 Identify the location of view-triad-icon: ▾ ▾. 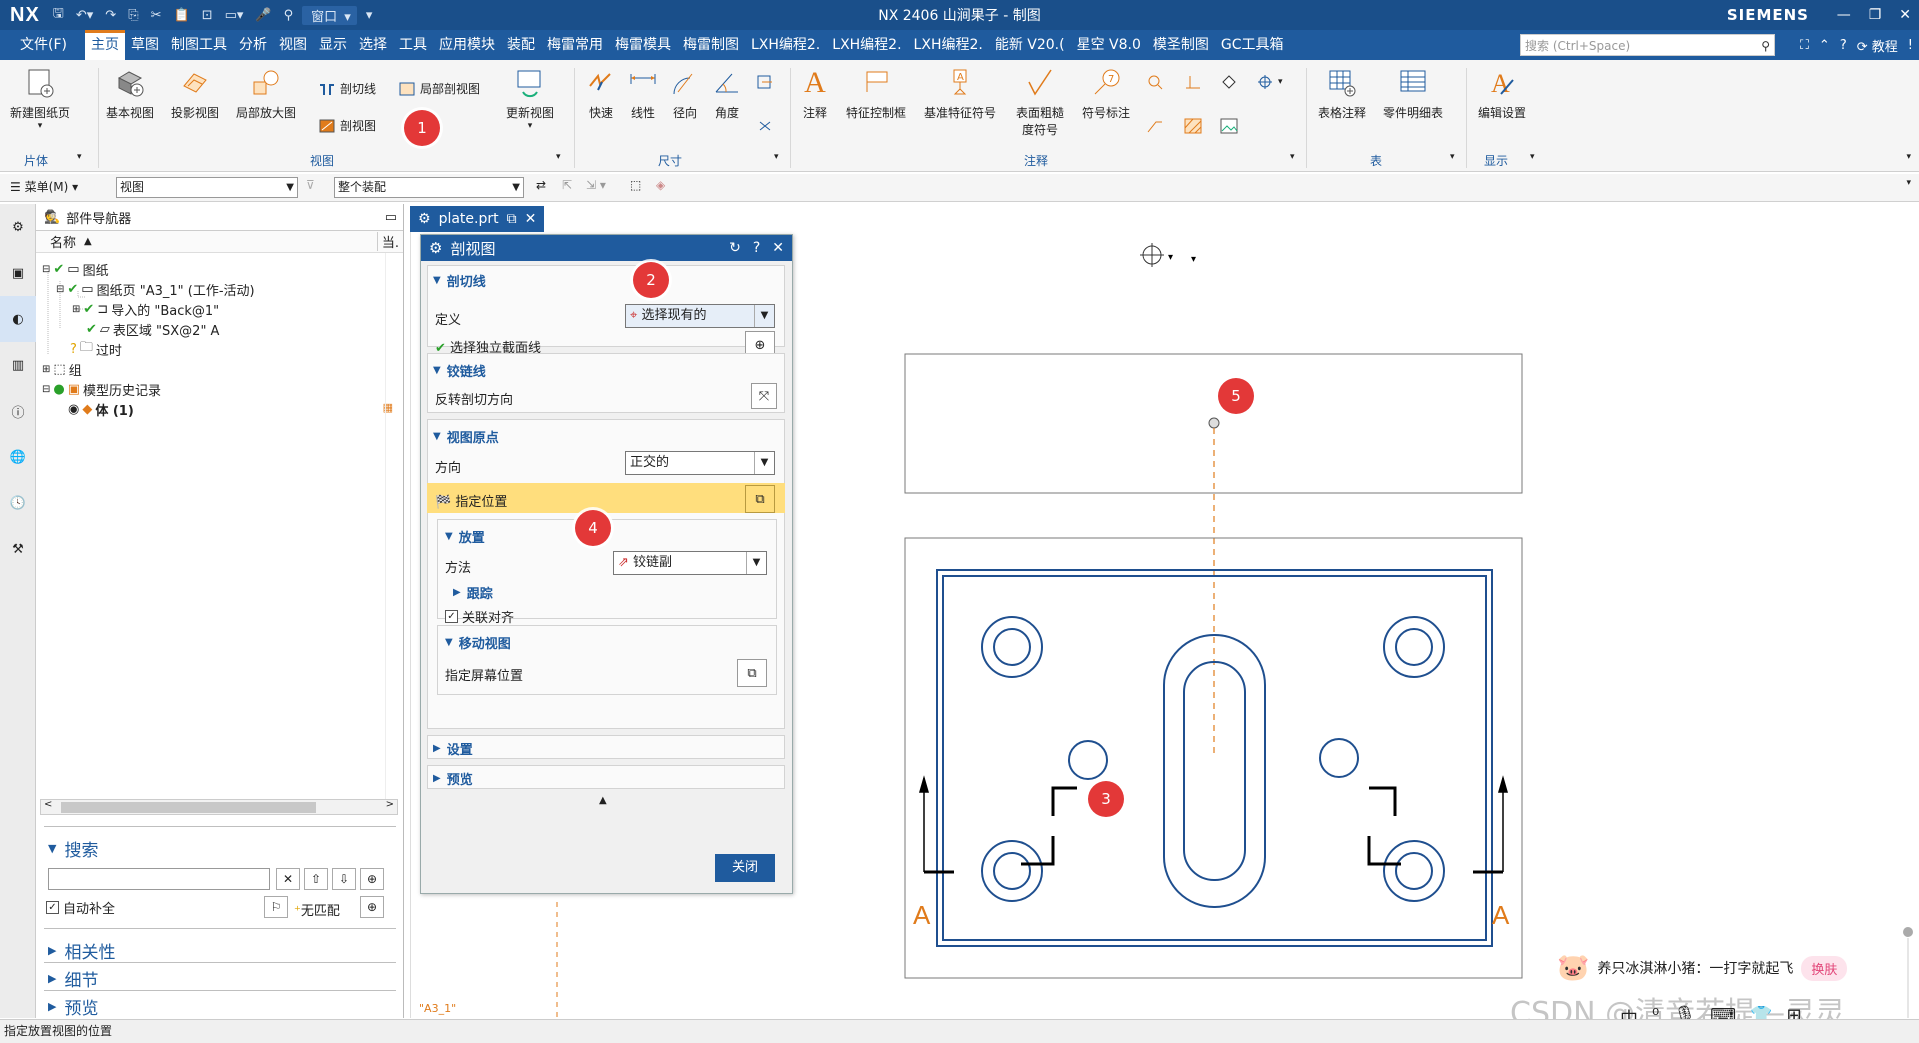
(1168, 255).